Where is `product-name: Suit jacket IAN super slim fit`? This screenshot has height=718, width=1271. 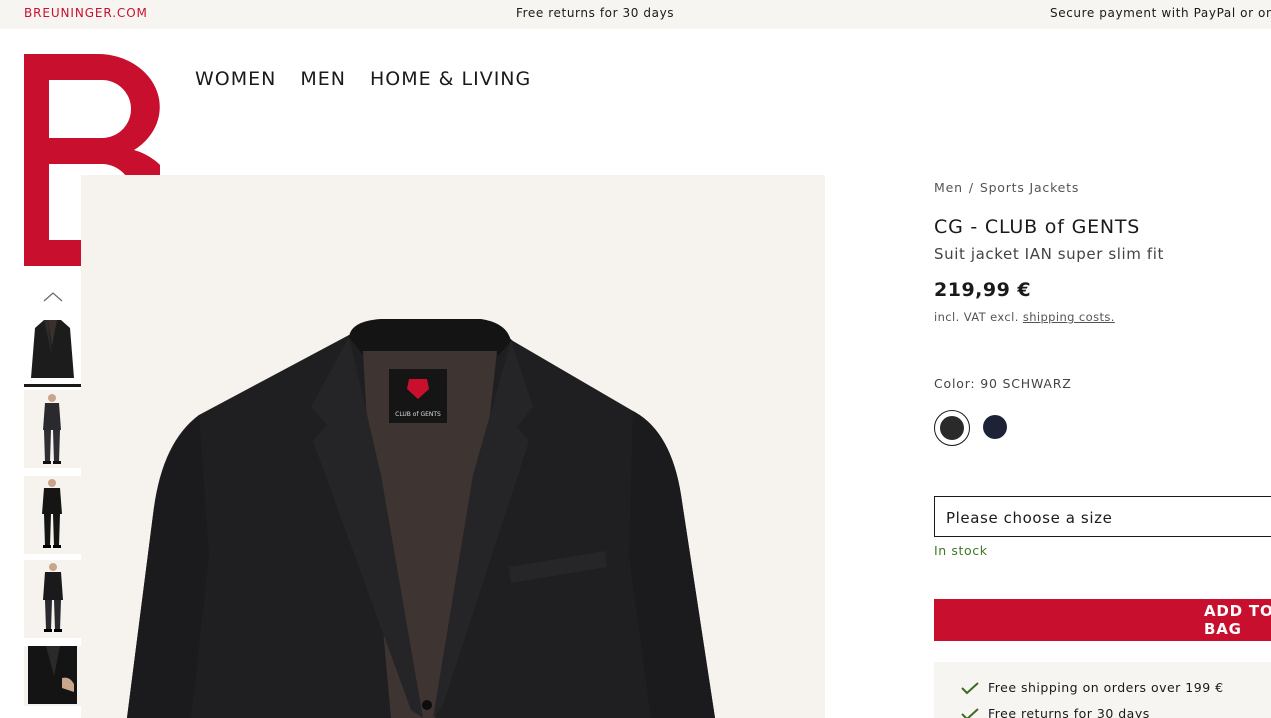 product-name: Suit jacket IAN super slim fit is located at coordinates (1049, 254).